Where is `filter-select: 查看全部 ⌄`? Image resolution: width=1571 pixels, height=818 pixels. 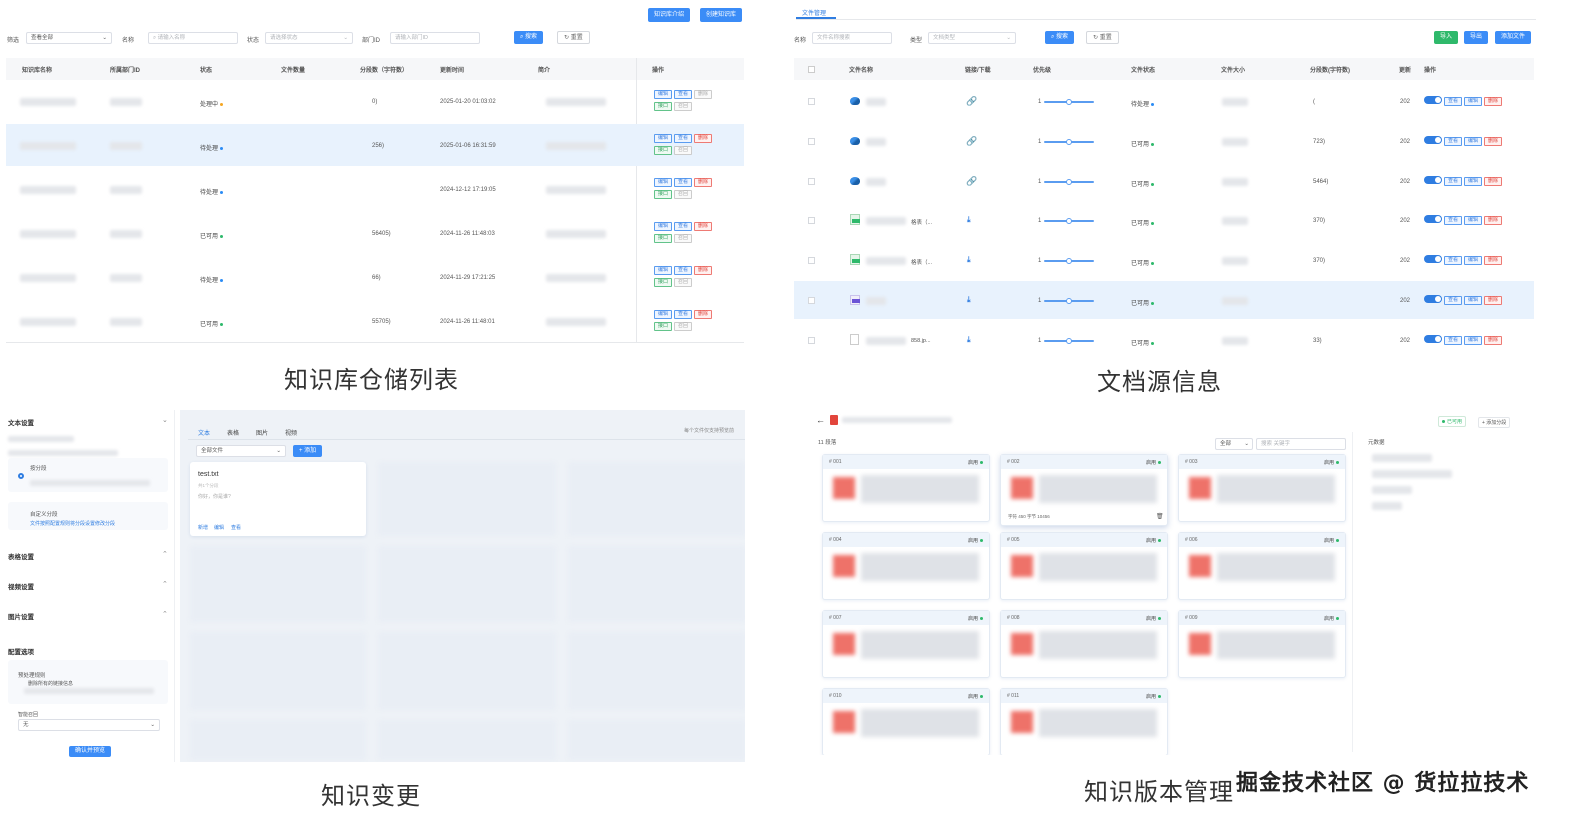 filter-select: 查看全部 ⌄ is located at coordinates (69, 38).